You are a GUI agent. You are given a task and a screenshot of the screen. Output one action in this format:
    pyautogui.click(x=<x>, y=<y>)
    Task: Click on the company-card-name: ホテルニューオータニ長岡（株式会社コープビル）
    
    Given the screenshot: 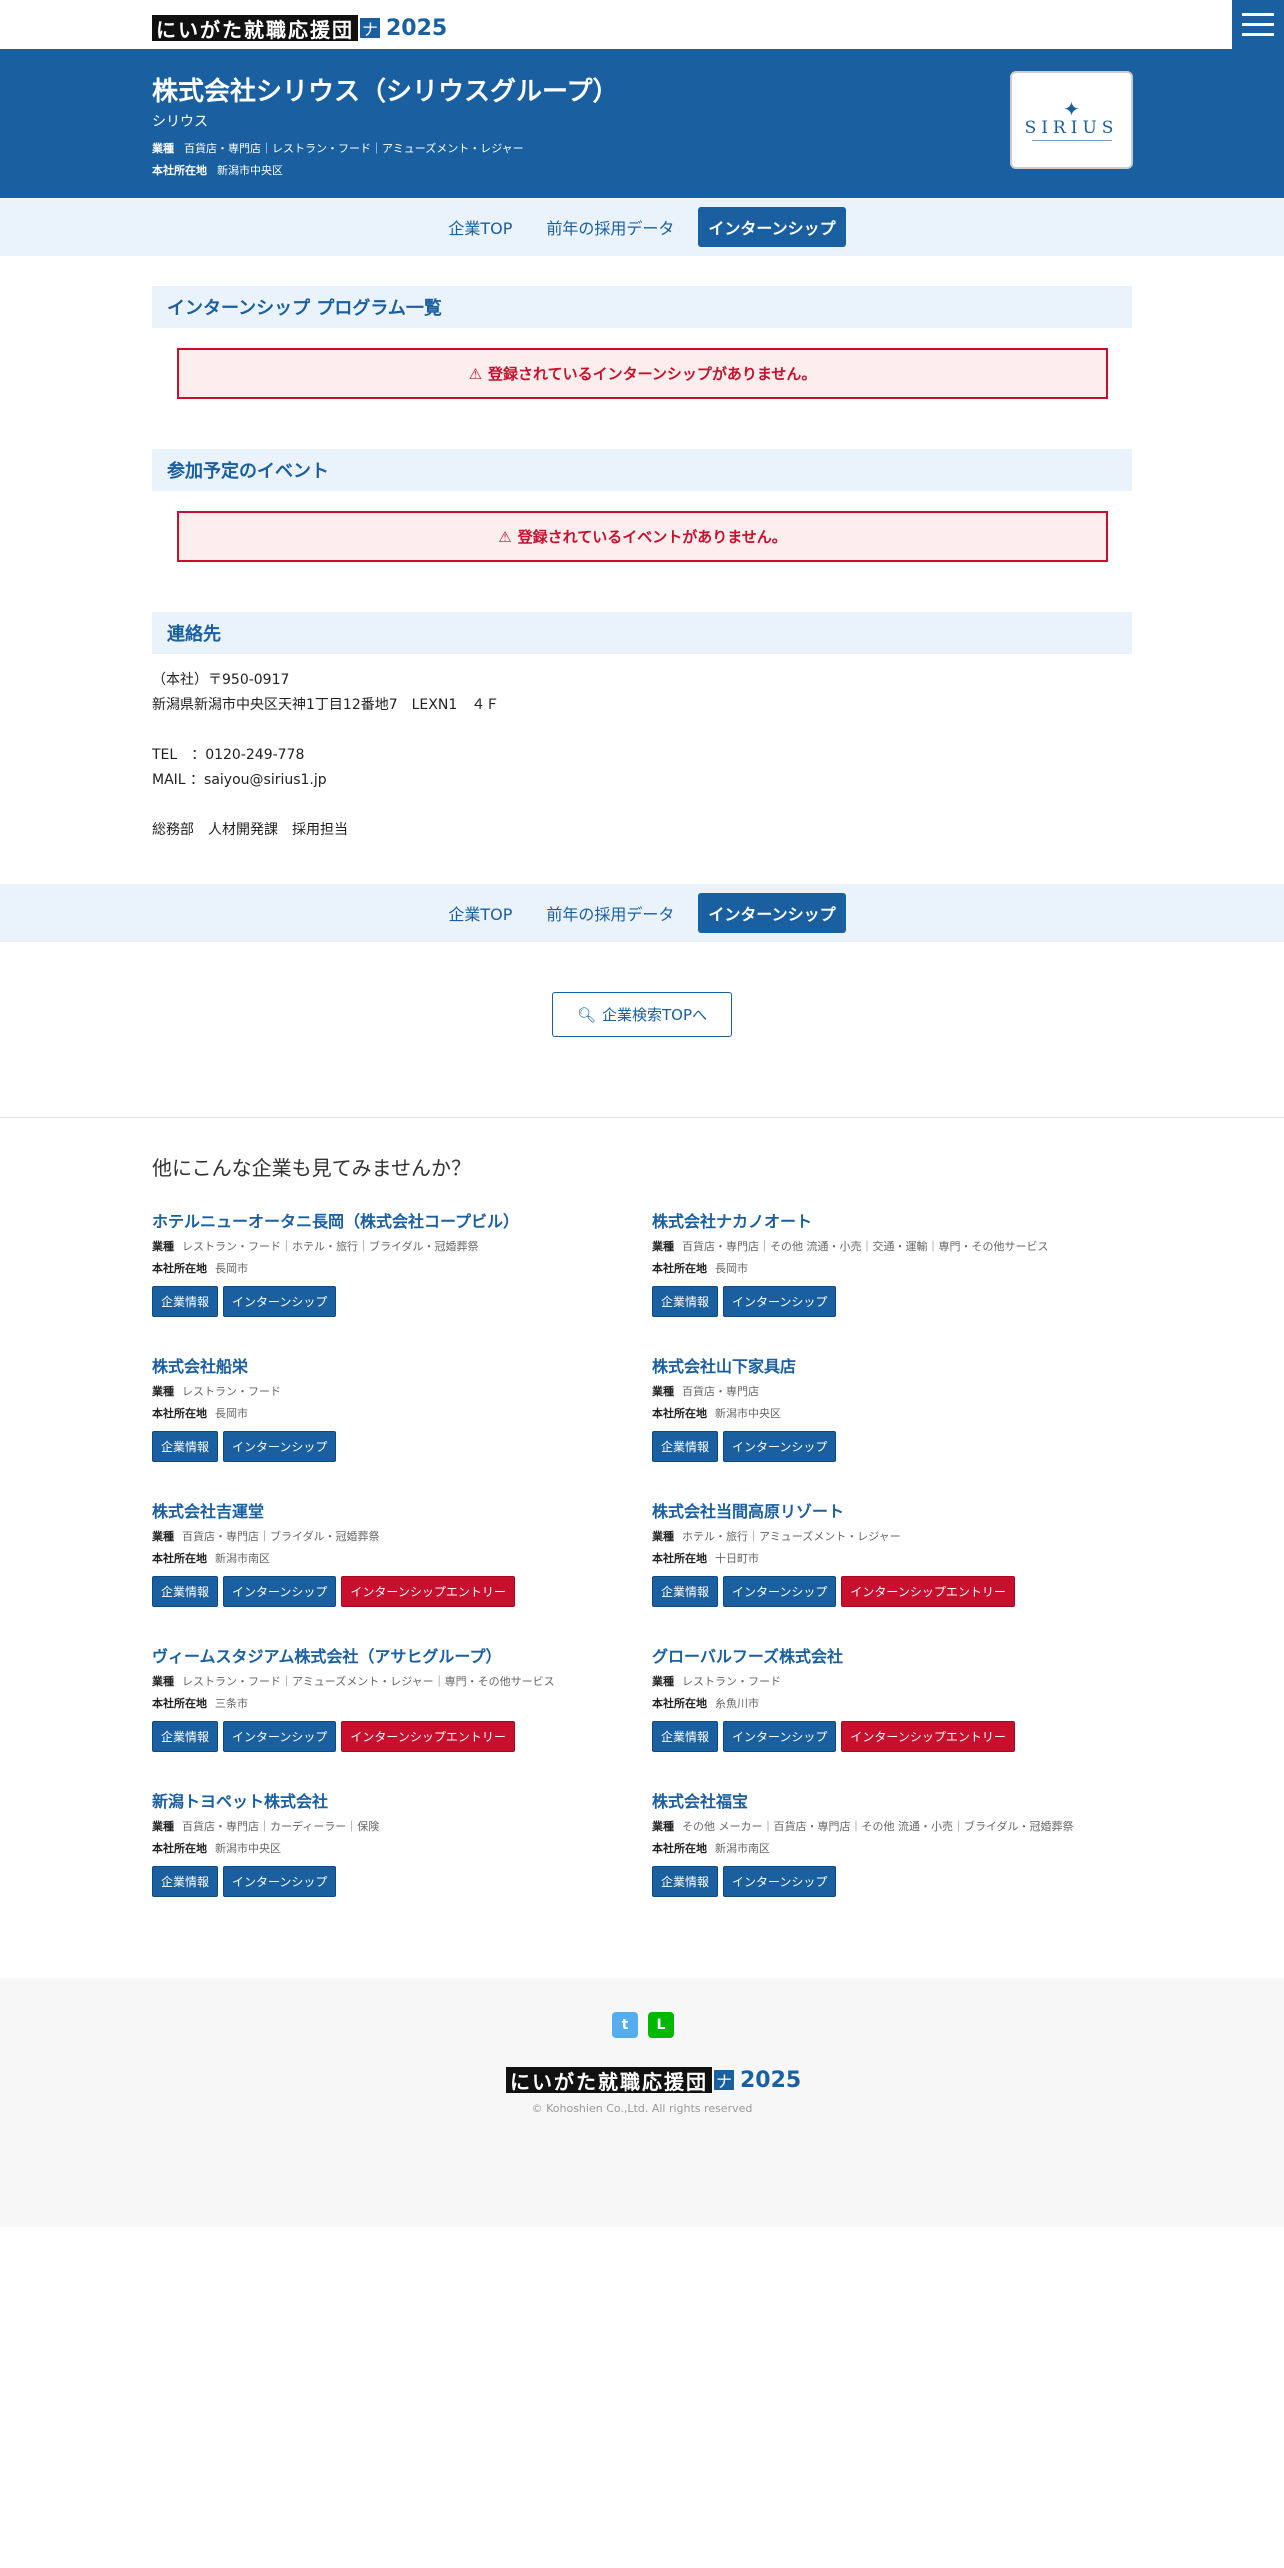 What is the action you would take?
    pyautogui.click(x=392, y=1220)
    